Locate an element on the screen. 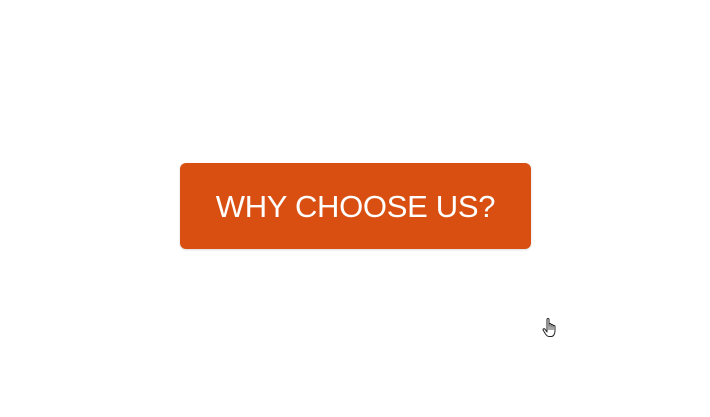 The width and height of the screenshot is (710, 417). hand-pointer-icon is located at coordinates (550, 328).